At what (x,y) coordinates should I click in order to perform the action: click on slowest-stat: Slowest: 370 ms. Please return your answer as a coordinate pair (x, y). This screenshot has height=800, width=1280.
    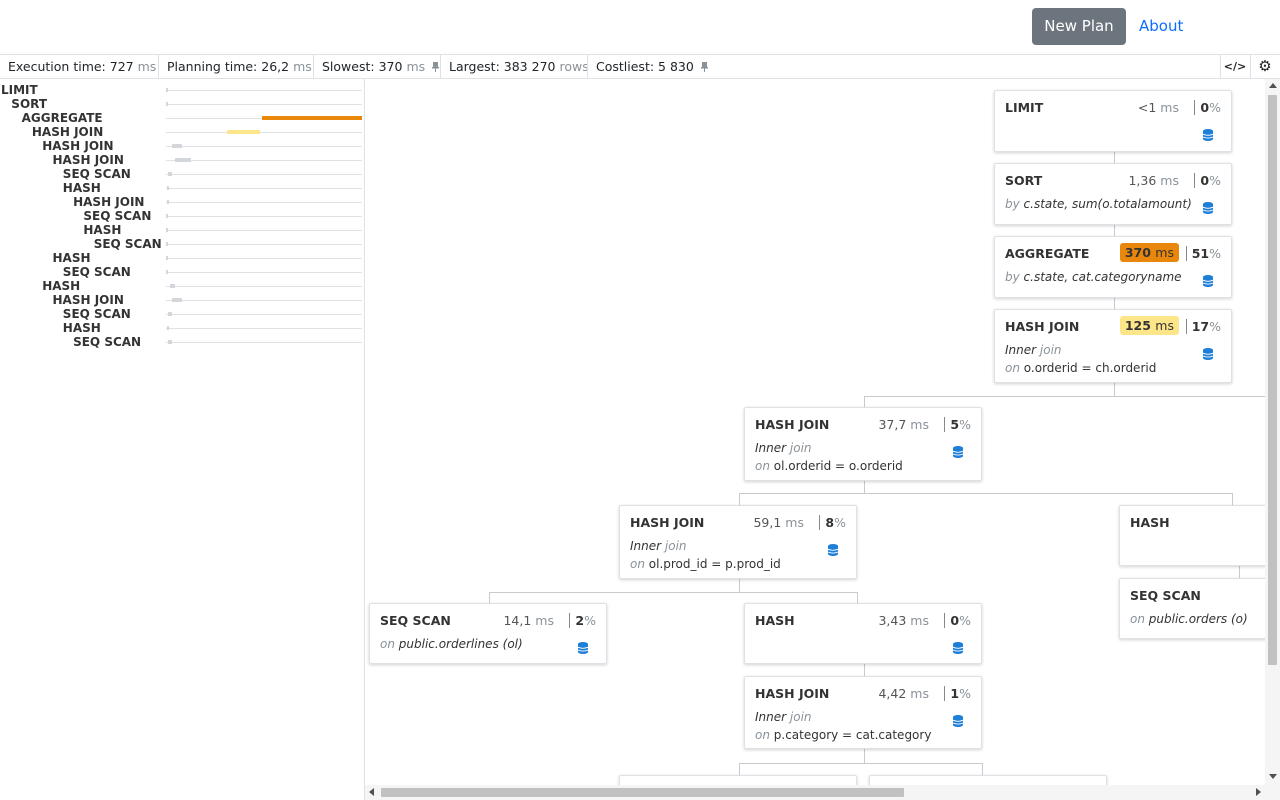
    Looking at the image, I should click on (376, 66).